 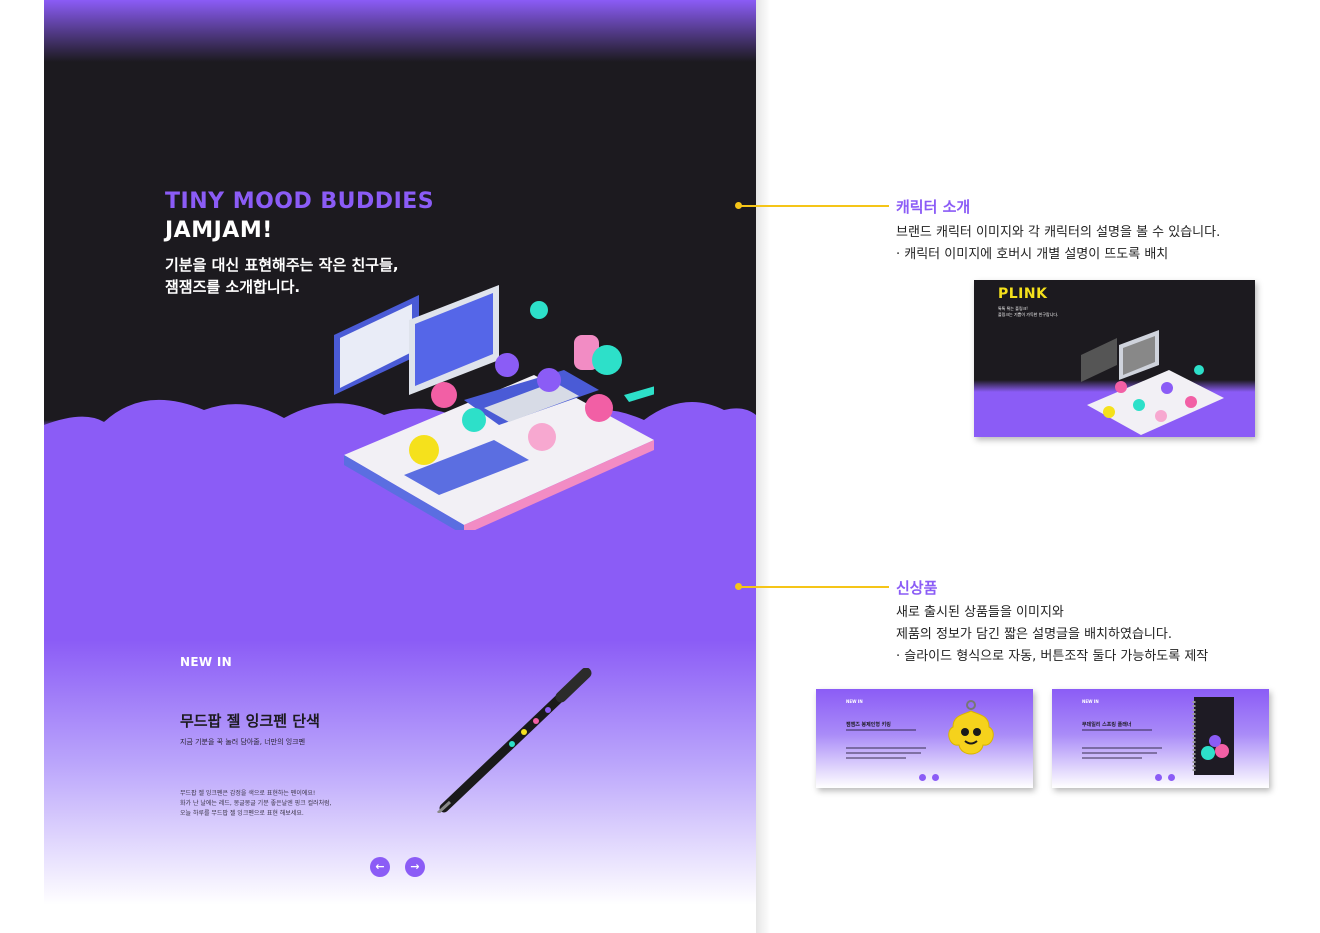 I want to click on product-subtitle: 지금 기분을 꾹 눌러 담아줄, 너만의 잉크펜, so click(x=243, y=742).